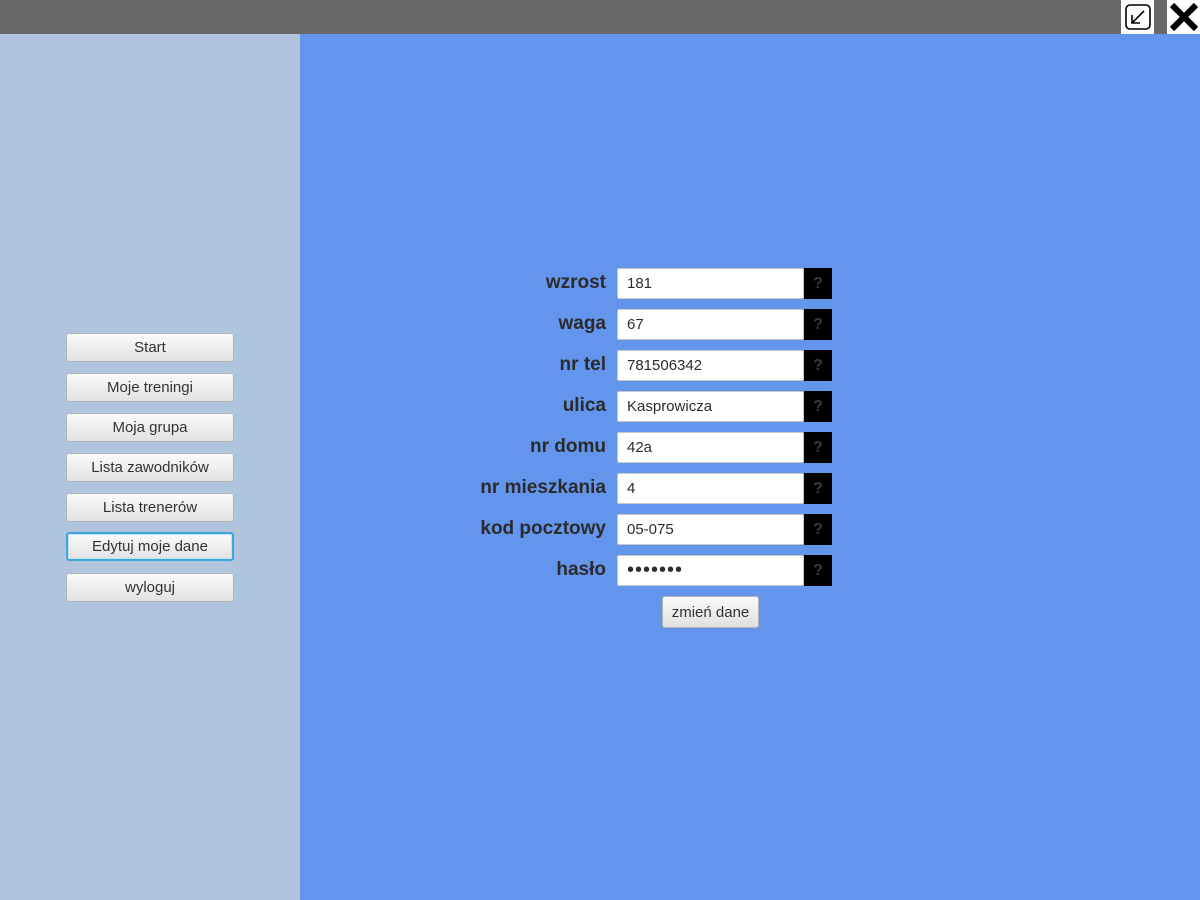  Describe the element at coordinates (600, 17) in the screenshot. I see `title-bar` at that location.